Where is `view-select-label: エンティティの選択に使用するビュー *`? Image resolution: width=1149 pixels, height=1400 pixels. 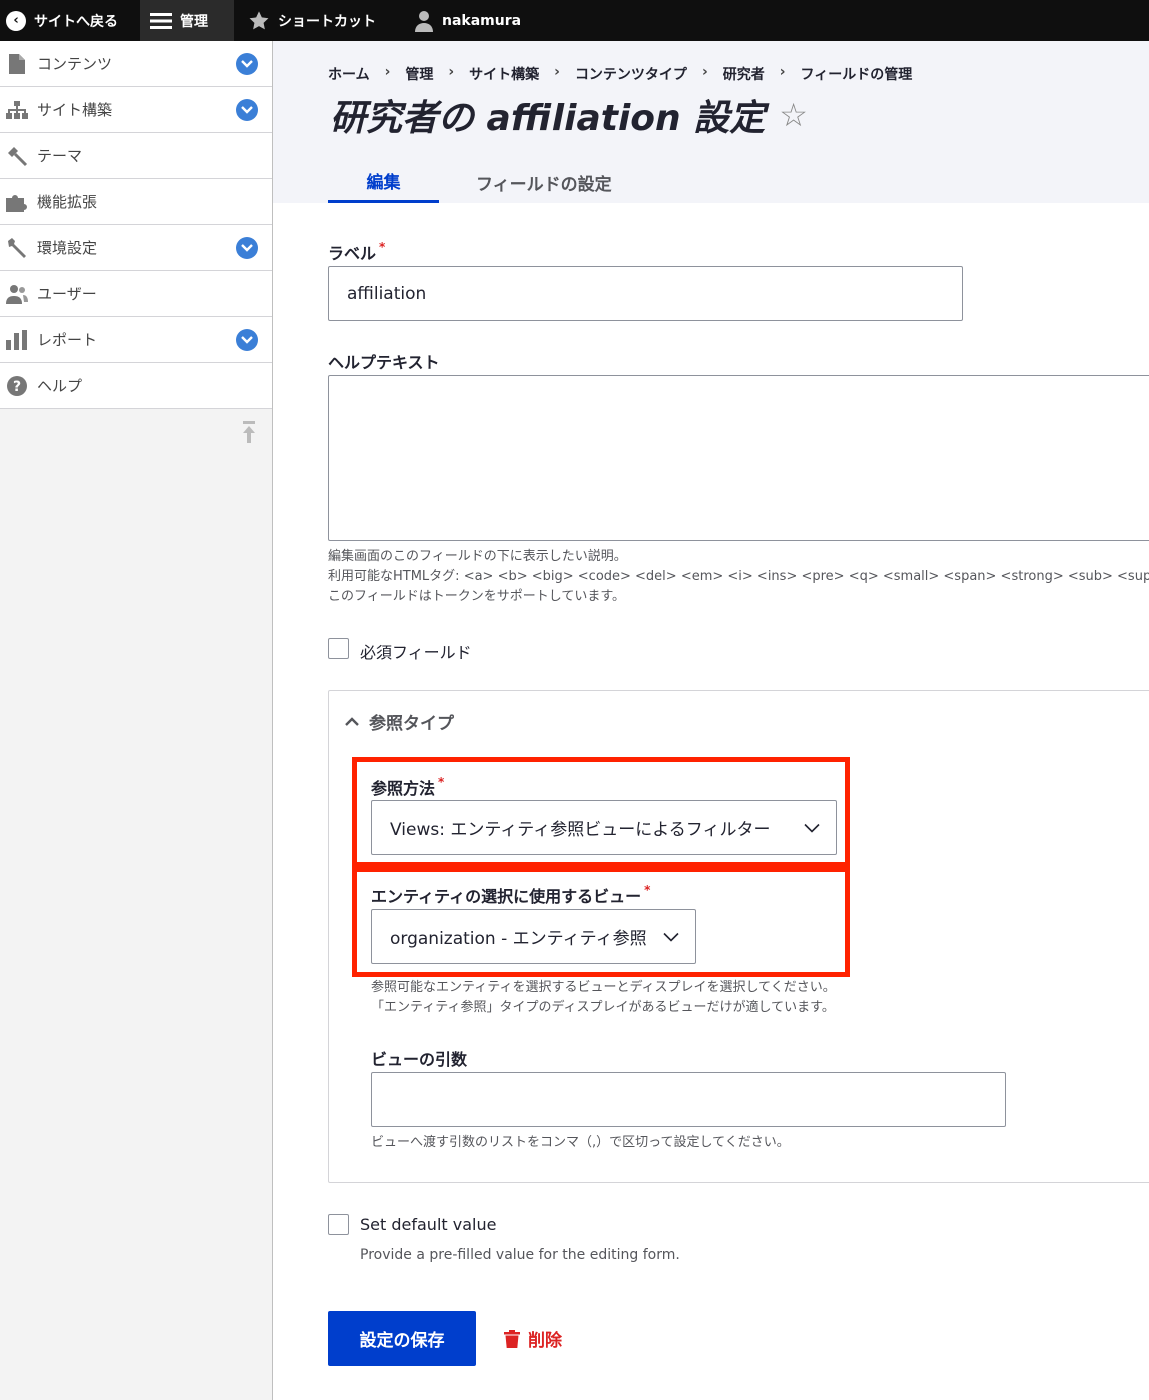
view-select-label: エンティティの選択に使用するビュー * is located at coordinates (510, 895).